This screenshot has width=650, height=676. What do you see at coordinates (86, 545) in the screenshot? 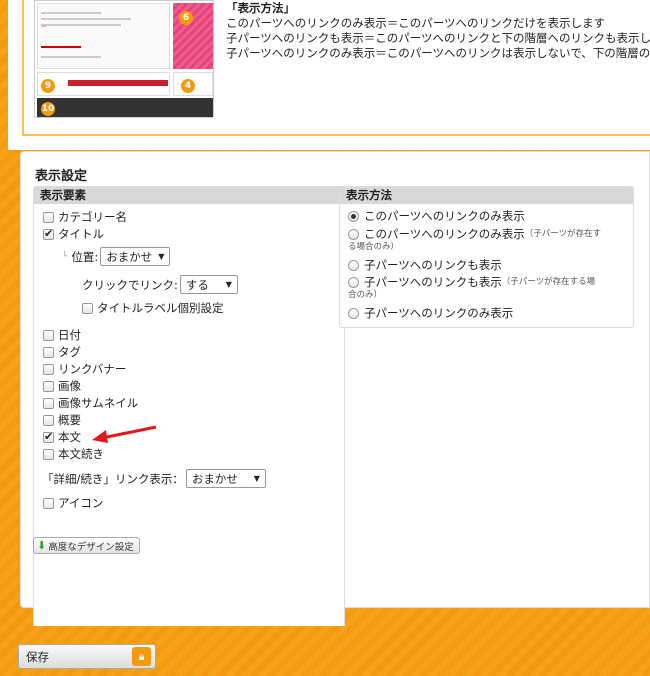
I see `advanced-design-settings-button: ⬇ 高度なデザイン設定` at bounding box center [86, 545].